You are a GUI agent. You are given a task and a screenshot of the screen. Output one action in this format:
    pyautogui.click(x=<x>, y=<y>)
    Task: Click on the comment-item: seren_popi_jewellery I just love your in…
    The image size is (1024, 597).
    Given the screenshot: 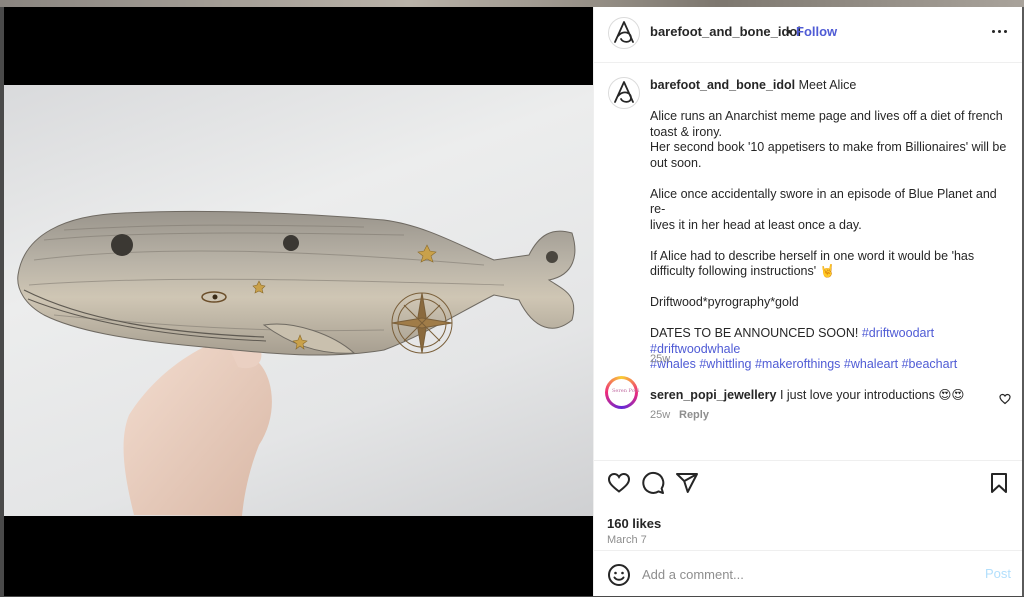 What is the action you would take?
    pyautogui.click(x=810, y=394)
    